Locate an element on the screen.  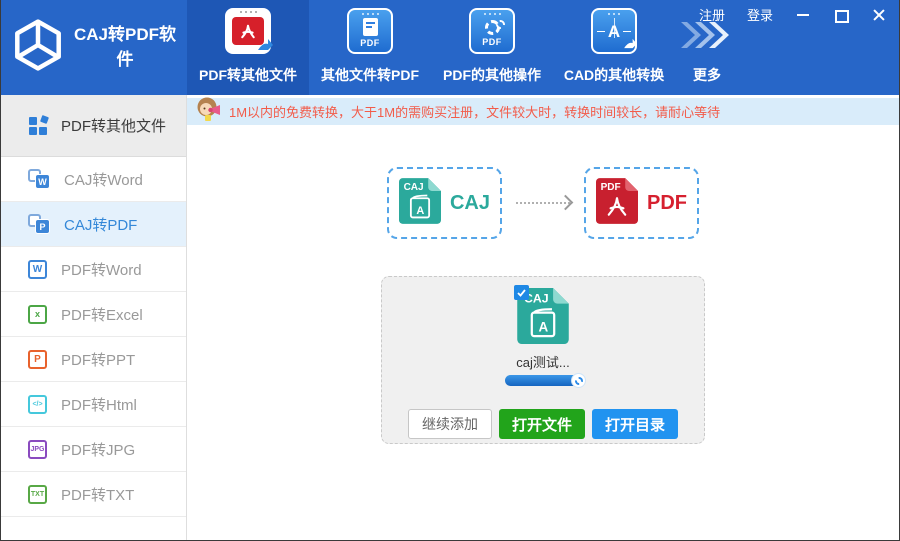
pdf-to-other-icon is located at coordinates (249, 32).